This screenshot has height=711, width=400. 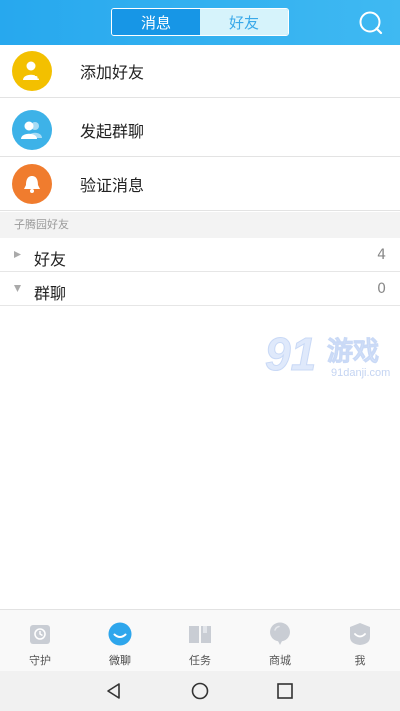 I want to click on group-count: 4, so click(x=381, y=255).